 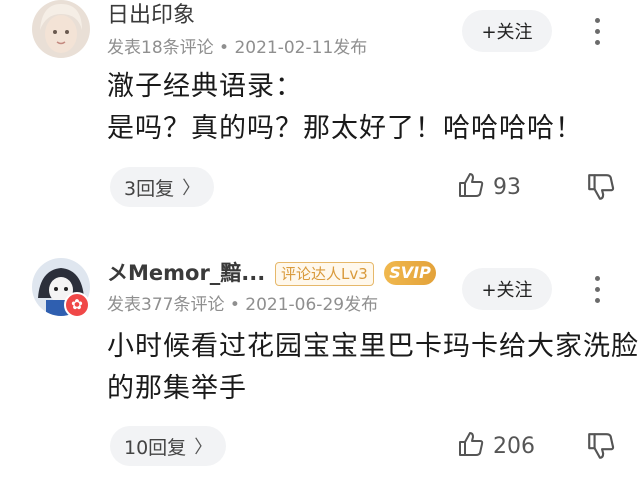 What do you see at coordinates (77, 305) in the screenshot?
I see `vip-badge-icon: ✿` at bounding box center [77, 305].